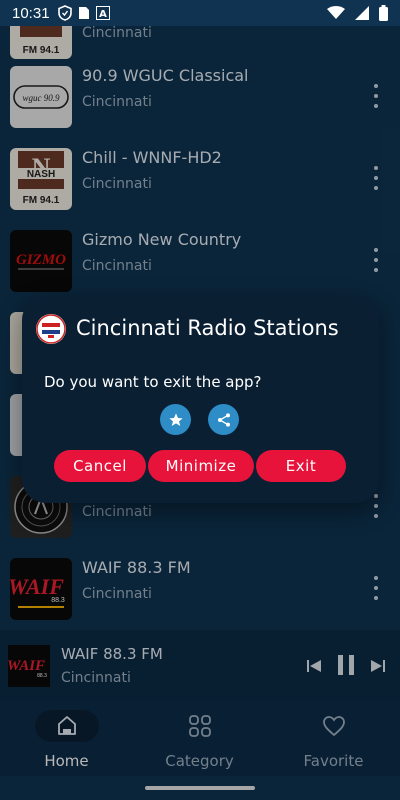 The image size is (400, 800). I want to click on battery-icon, so click(383, 13).